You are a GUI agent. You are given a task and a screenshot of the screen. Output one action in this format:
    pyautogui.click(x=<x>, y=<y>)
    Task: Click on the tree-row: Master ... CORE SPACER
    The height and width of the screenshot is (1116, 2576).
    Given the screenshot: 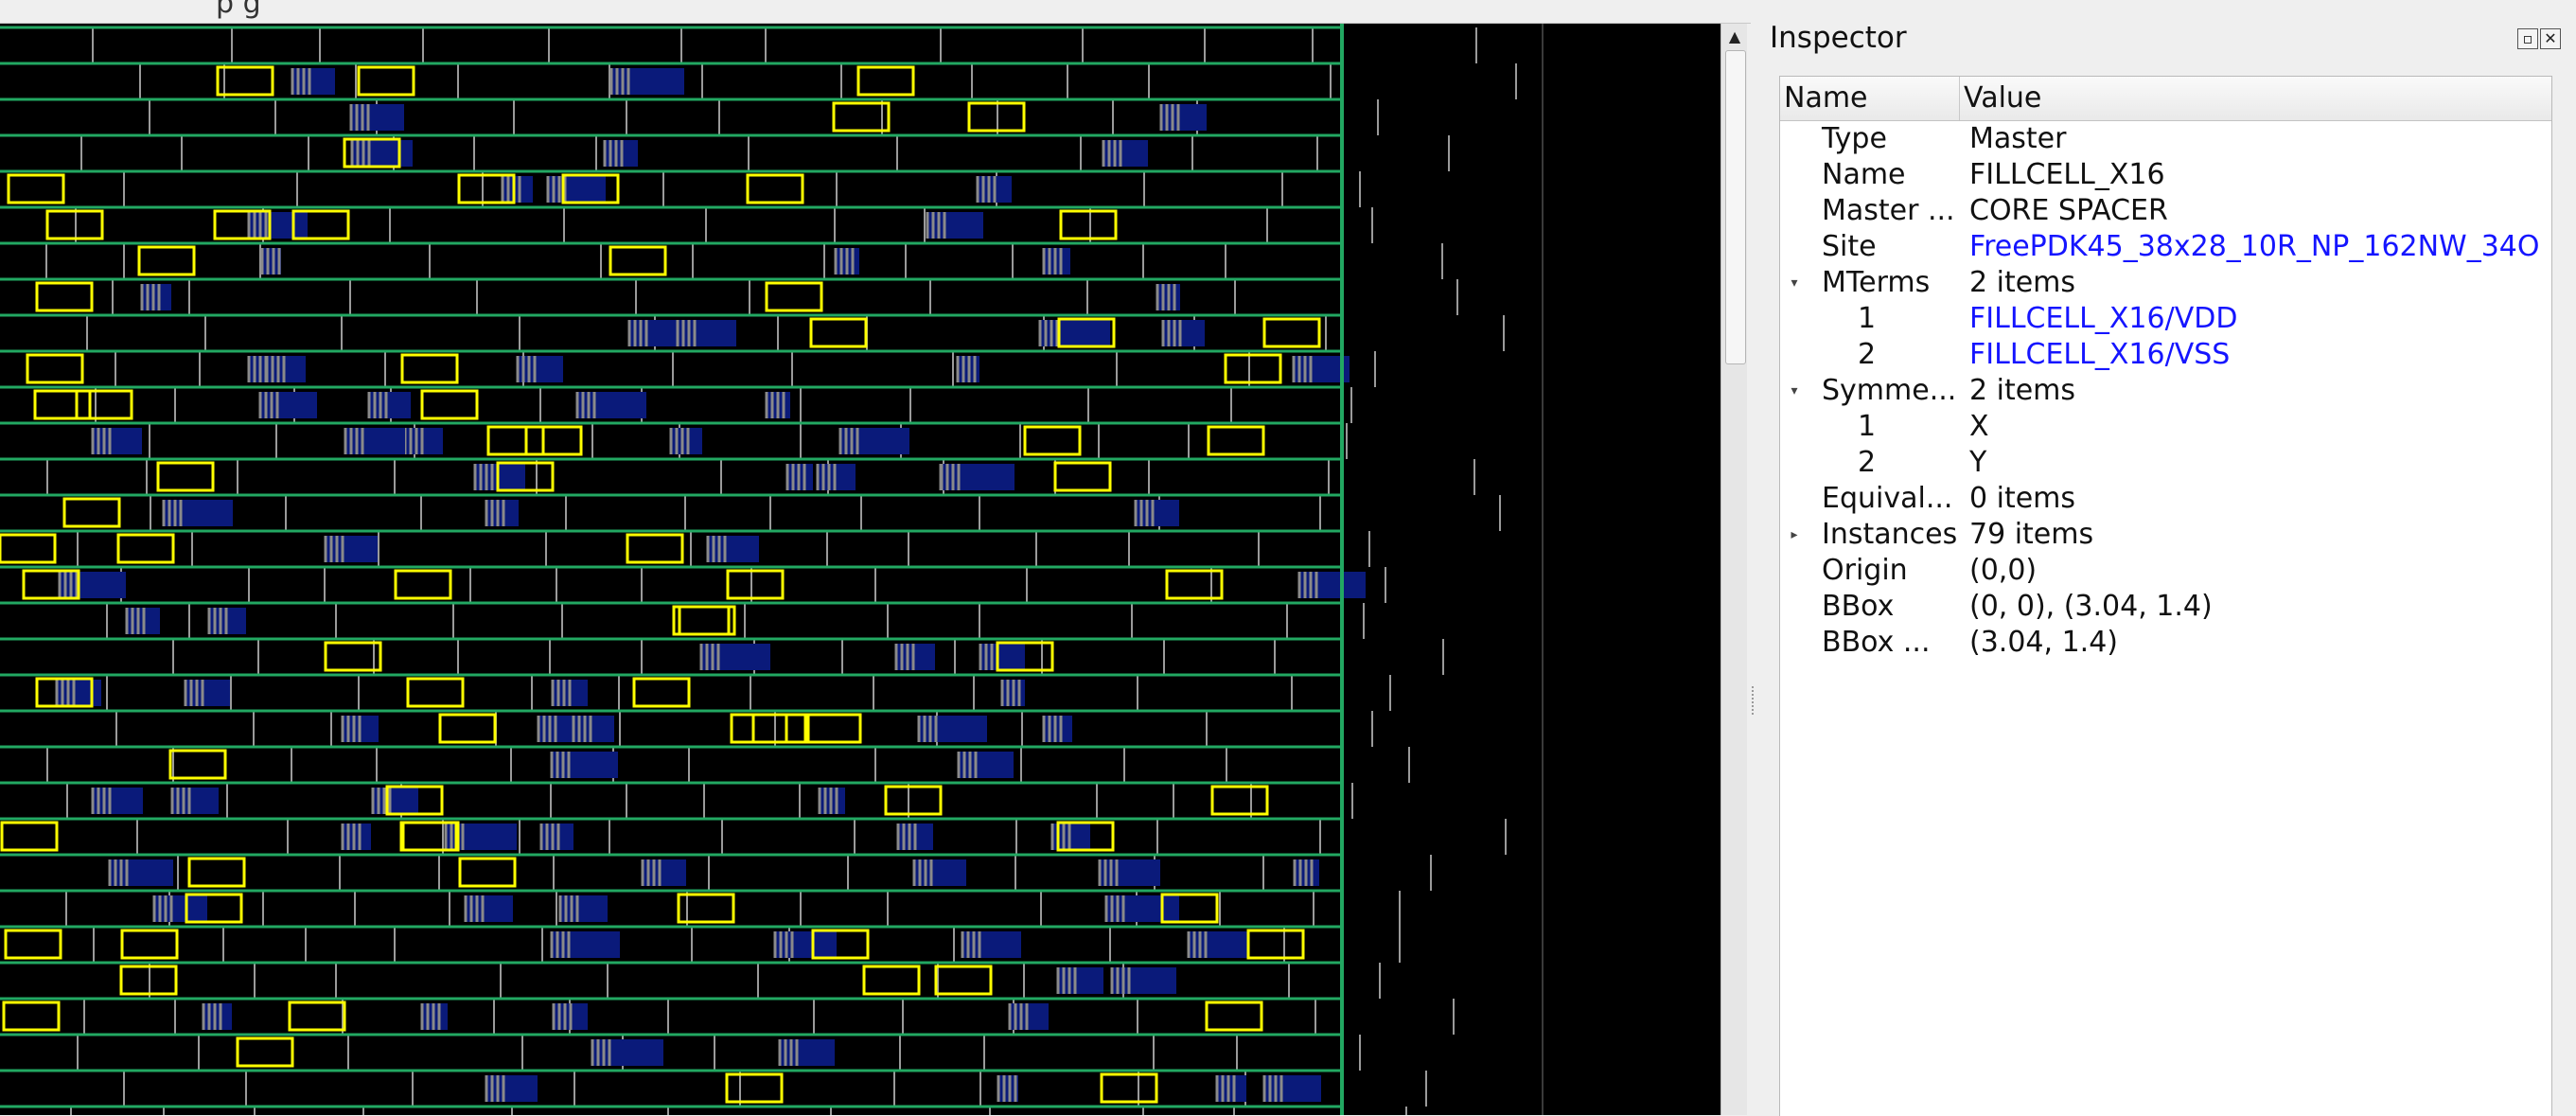 What is the action you would take?
    pyautogui.click(x=2165, y=211)
    